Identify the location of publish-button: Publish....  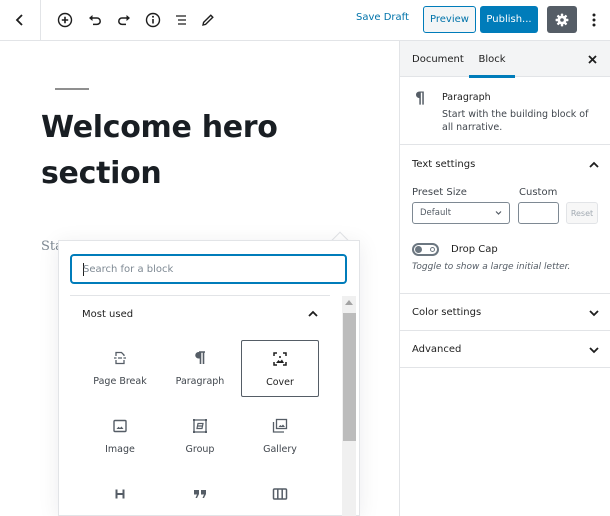
(509, 19).